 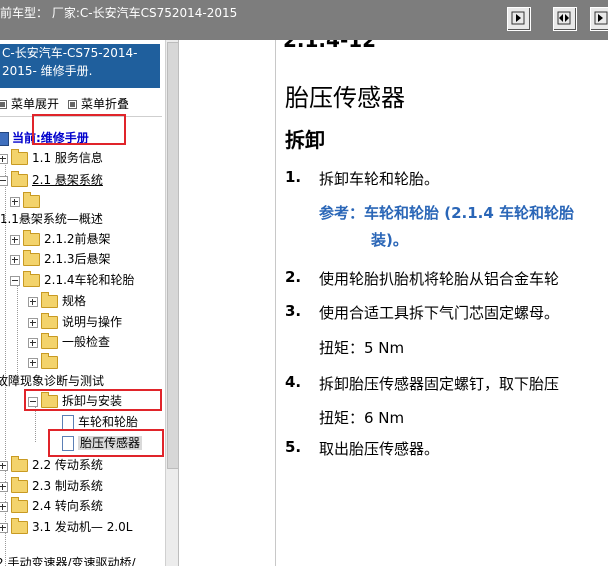 What do you see at coordinates (105, 104) in the screenshot?
I see `menu-collapse-label: 菜单折叠` at bounding box center [105, 104].